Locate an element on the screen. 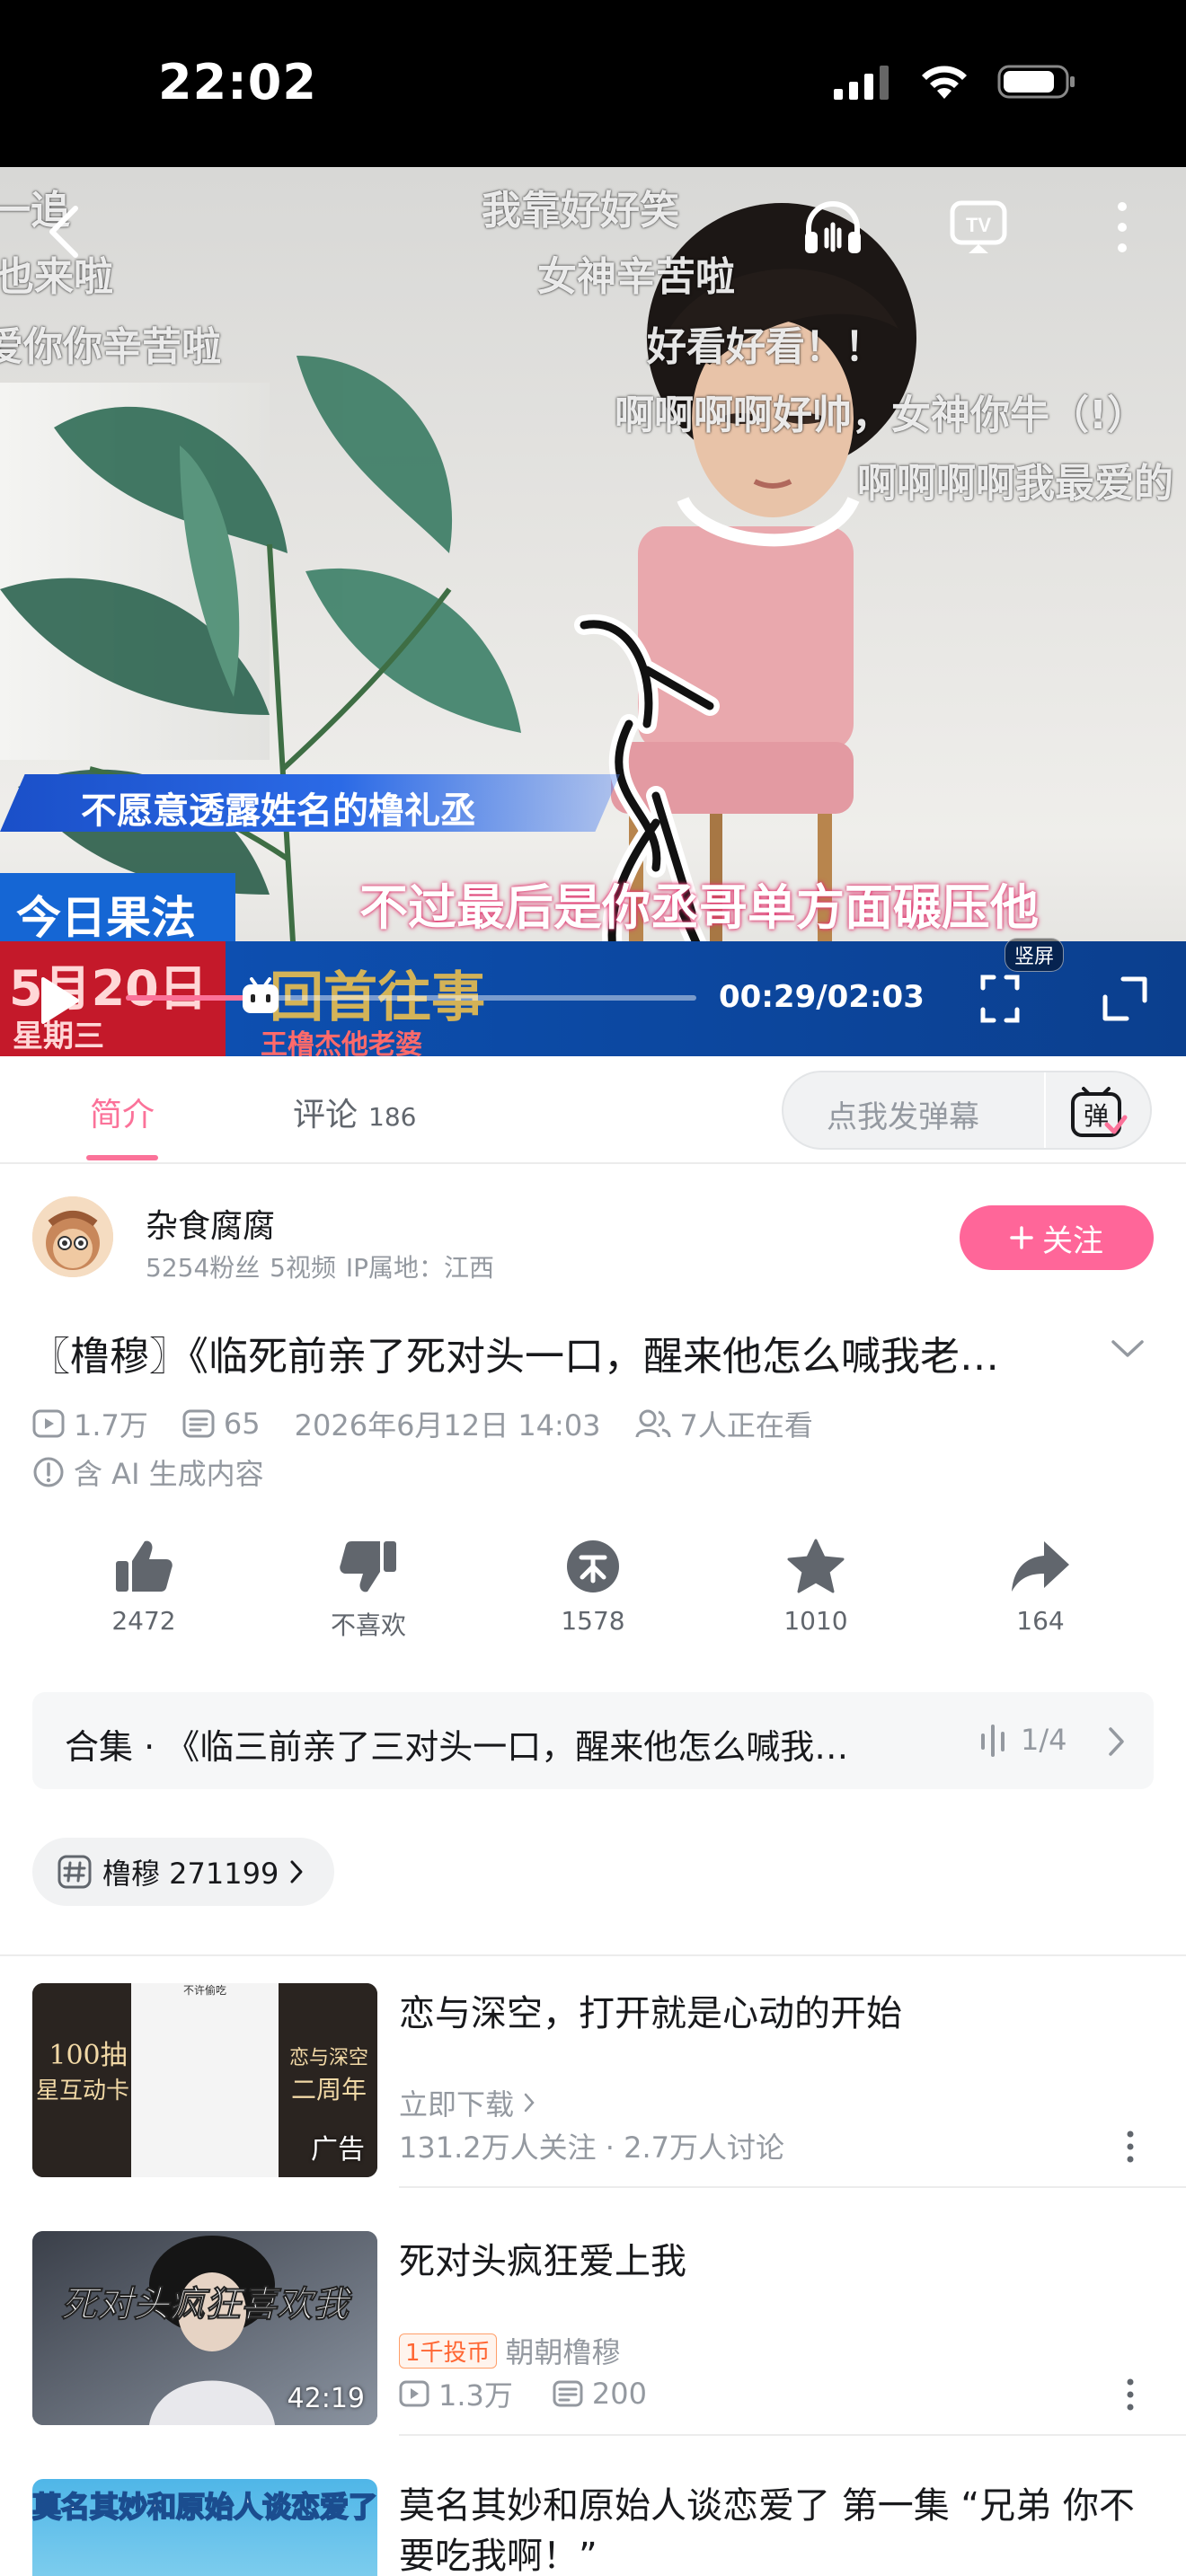 Image resolution: width=1186 pixels, height=2576 pixels. tab-intro: 简介 is located at coordinates (122, 1112).